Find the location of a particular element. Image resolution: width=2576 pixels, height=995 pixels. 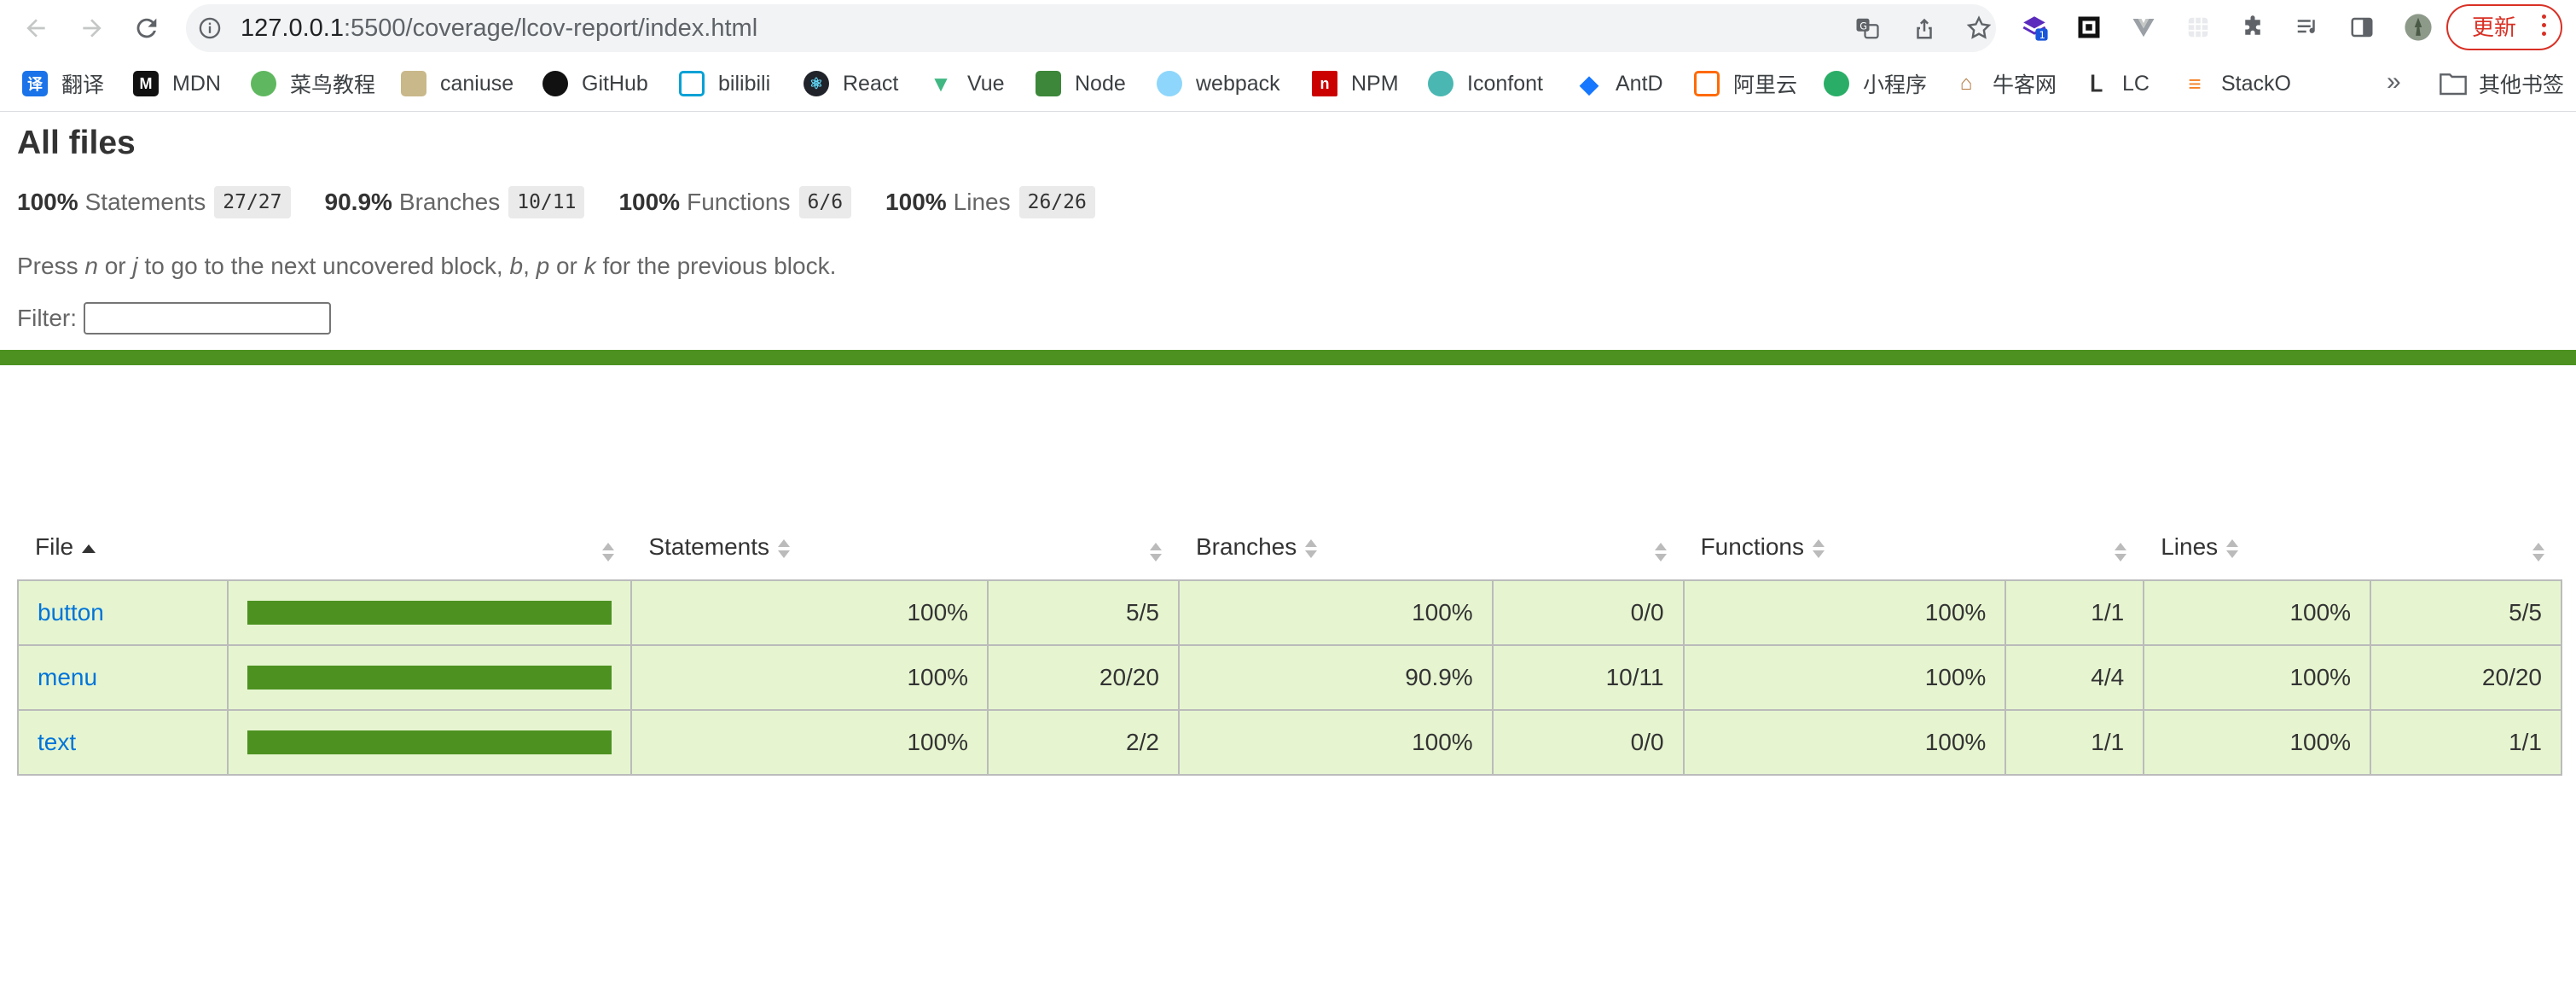

bookmark-item: 小程序 is located at coordinates (1875, 84).